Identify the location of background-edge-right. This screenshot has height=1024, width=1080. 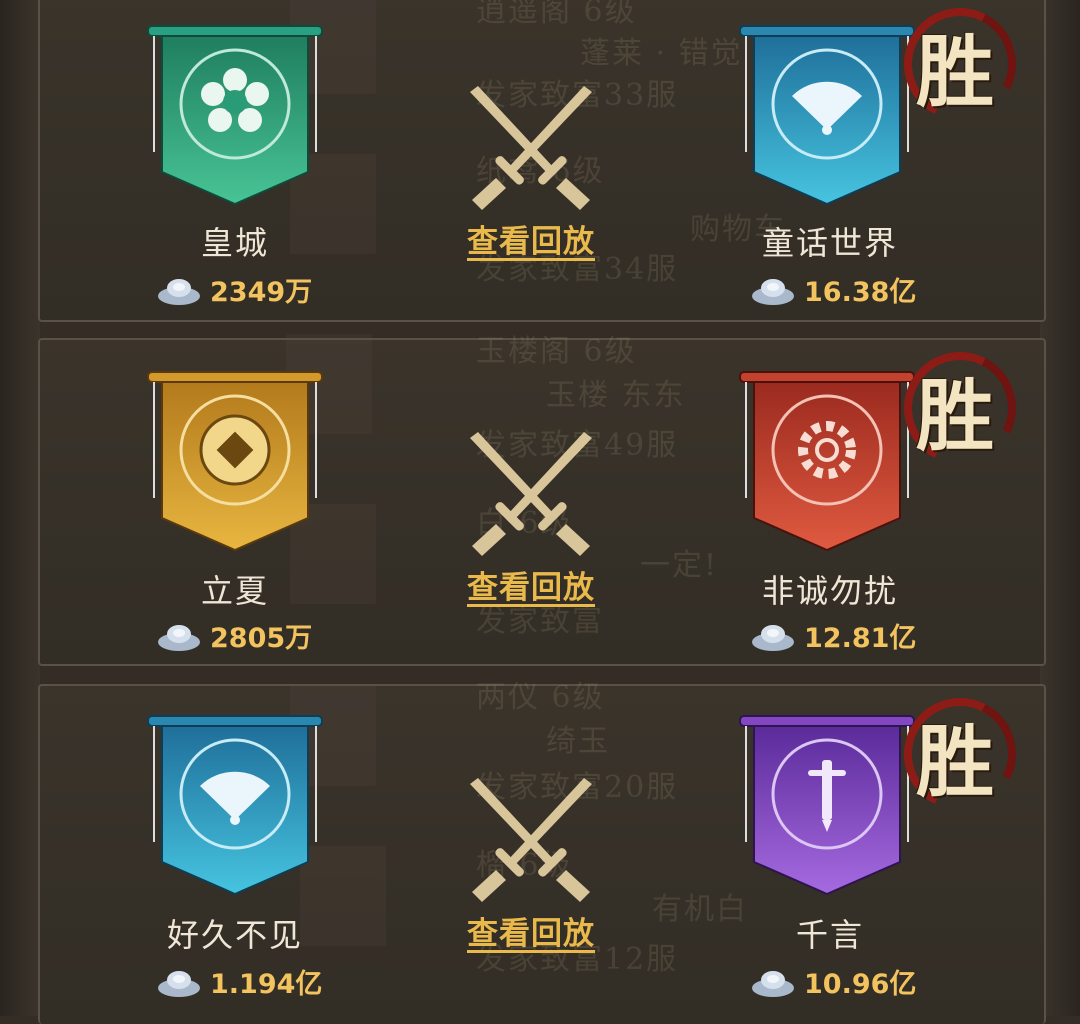
(1060, 508).